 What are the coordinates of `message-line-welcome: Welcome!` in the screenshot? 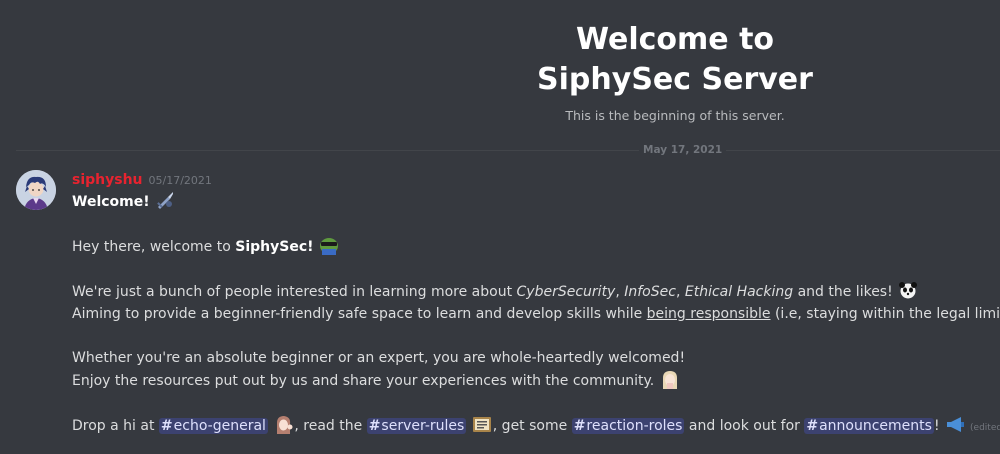 It's located at (532, 201).